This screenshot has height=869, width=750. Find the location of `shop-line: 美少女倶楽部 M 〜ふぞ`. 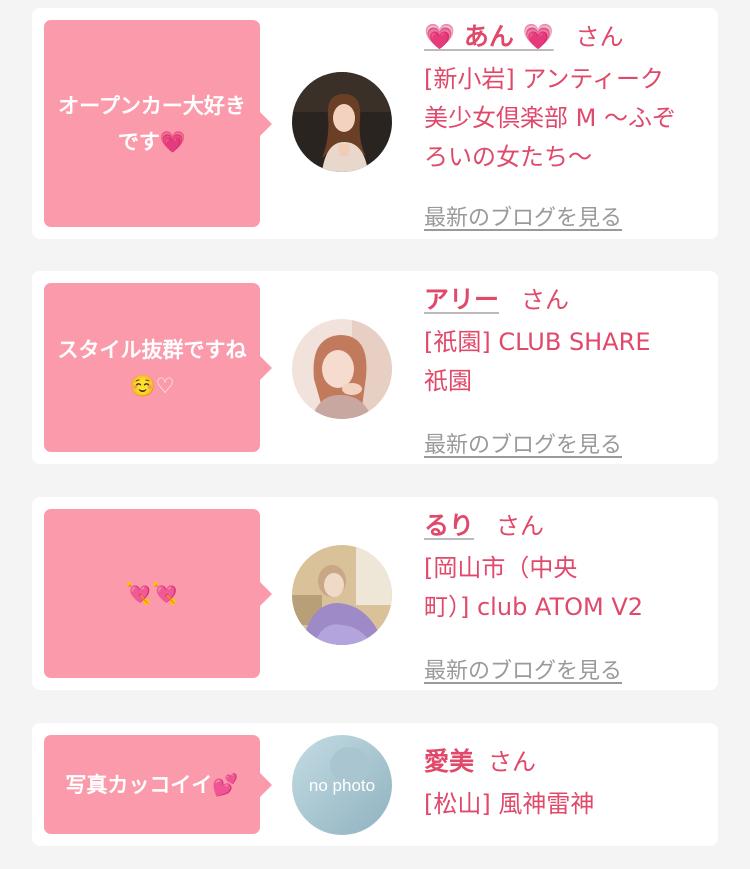

shop-line: 美少女倶楽部 M 〜ふぞ is located at coordinates (550, 118).